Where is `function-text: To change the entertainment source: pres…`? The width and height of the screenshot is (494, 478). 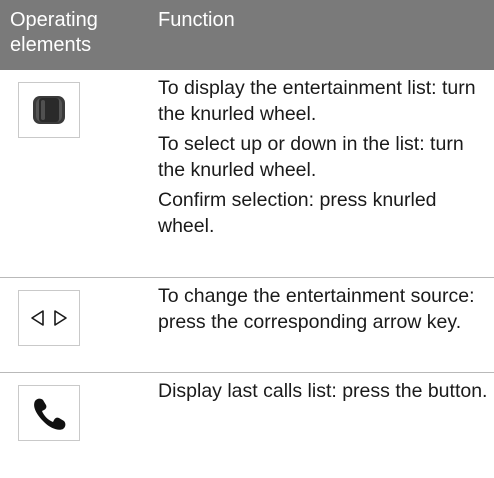
function-text: To change the entertainment source: pres… is located at coordinates (316, 309).